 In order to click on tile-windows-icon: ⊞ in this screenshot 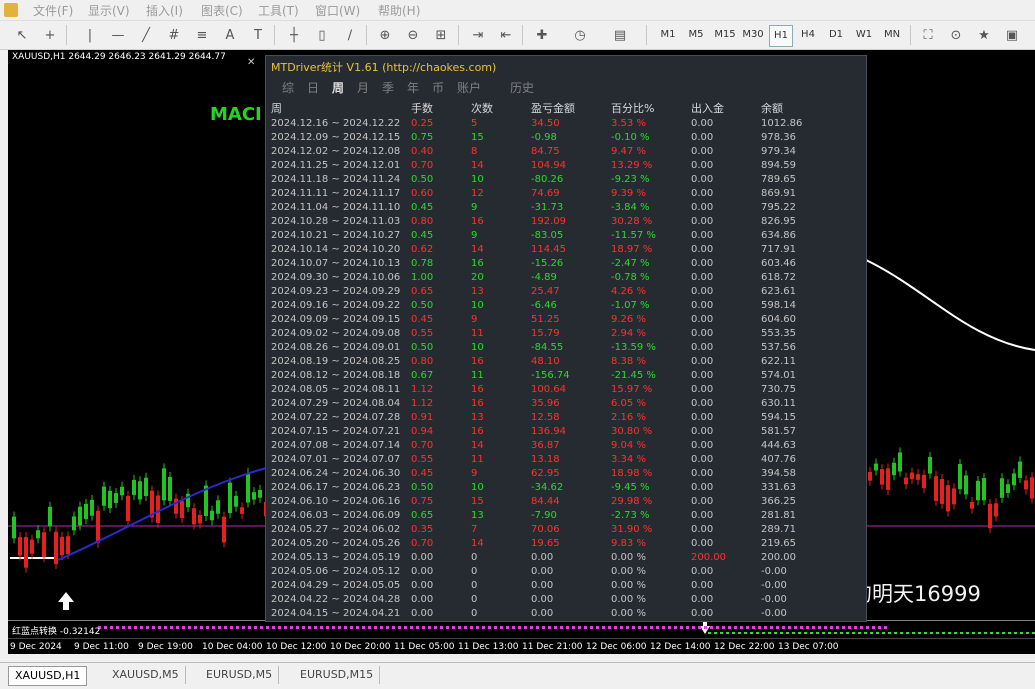, I will do `click(441, 35)`.